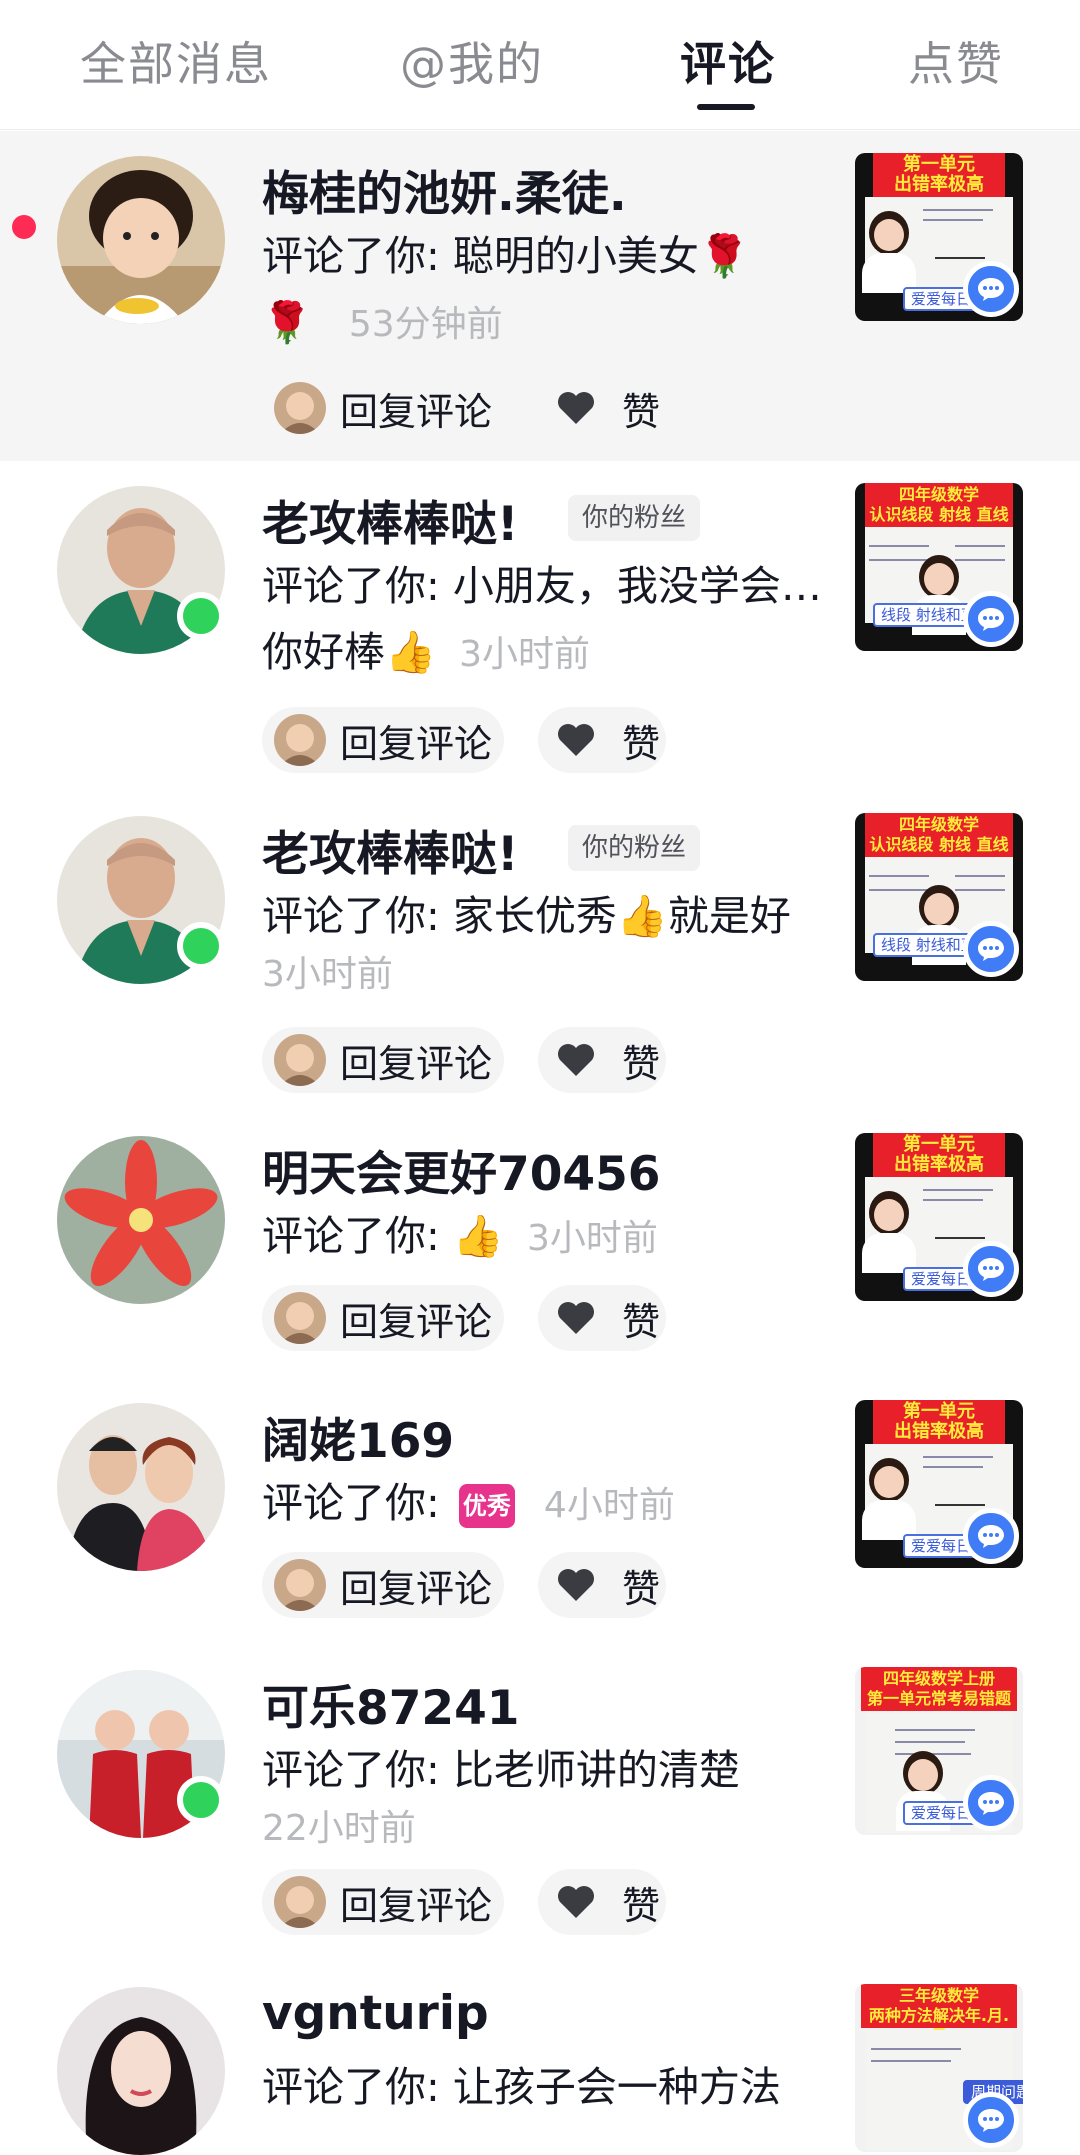  I want to click on comment-text: 评论了你: 小朋友，我没学会…你好棒👍 3小时前, so click(542, 620).